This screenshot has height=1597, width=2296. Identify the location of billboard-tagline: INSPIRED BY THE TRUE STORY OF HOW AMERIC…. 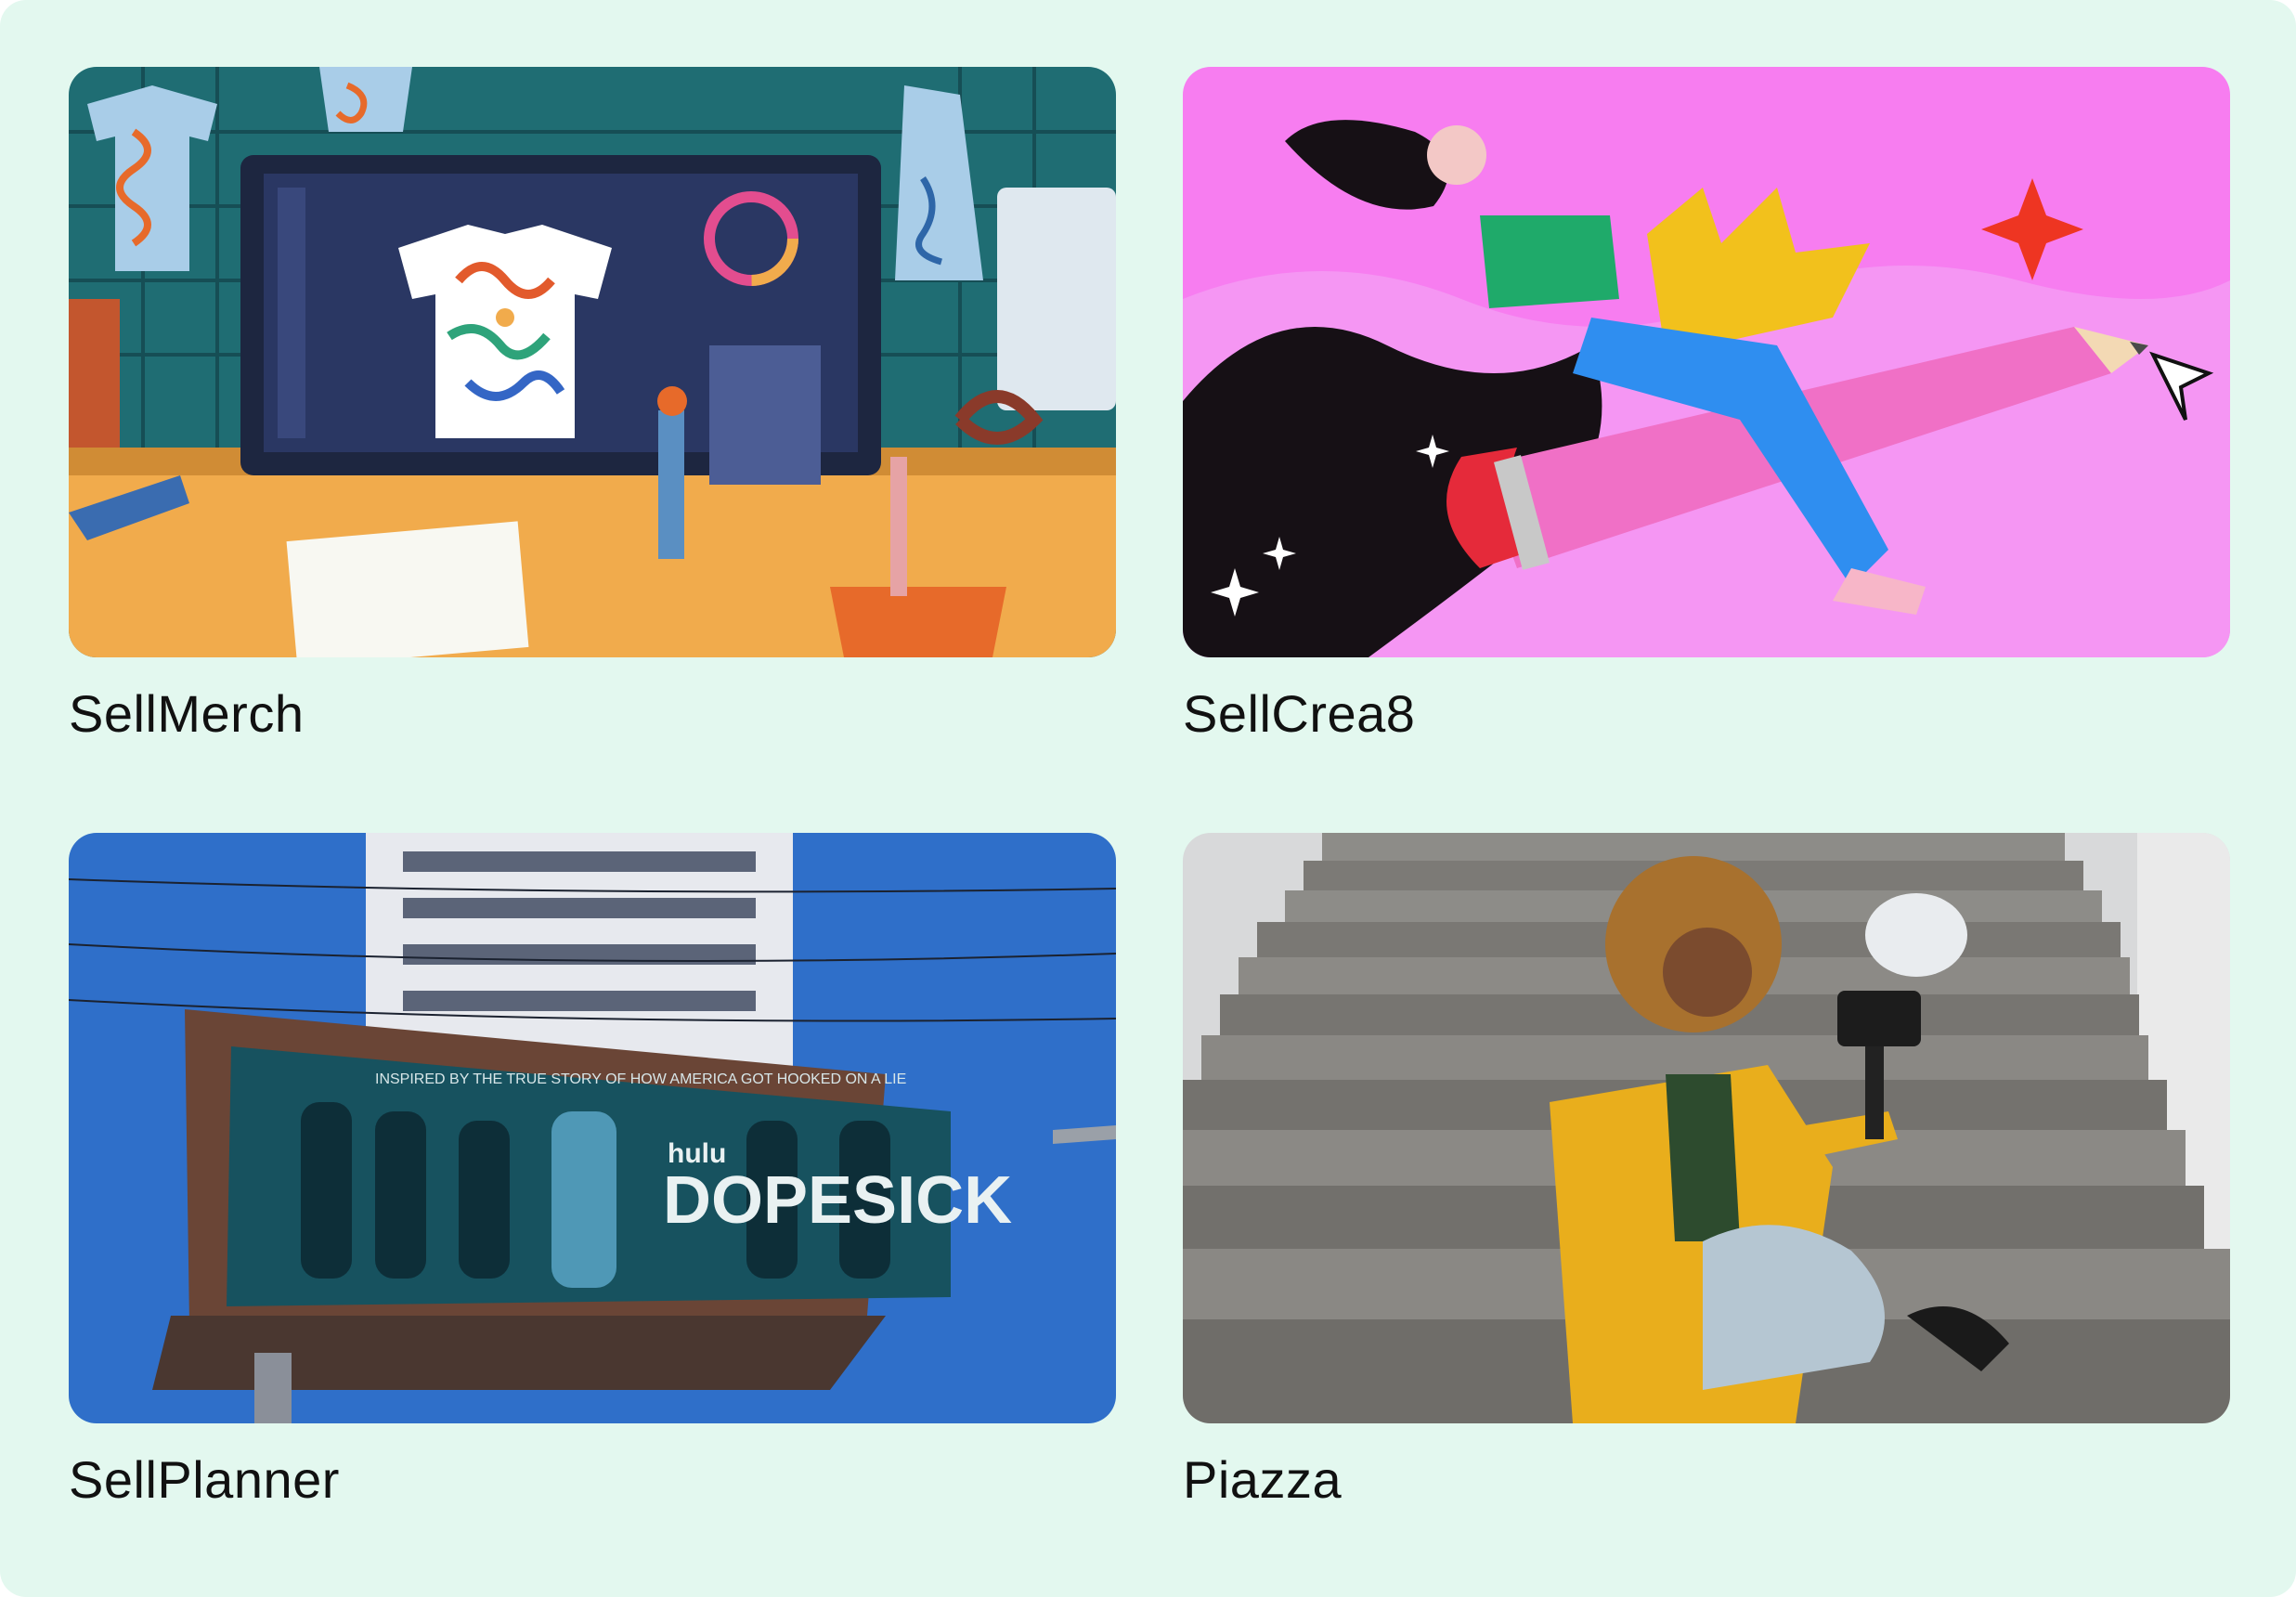
(640, 1079).